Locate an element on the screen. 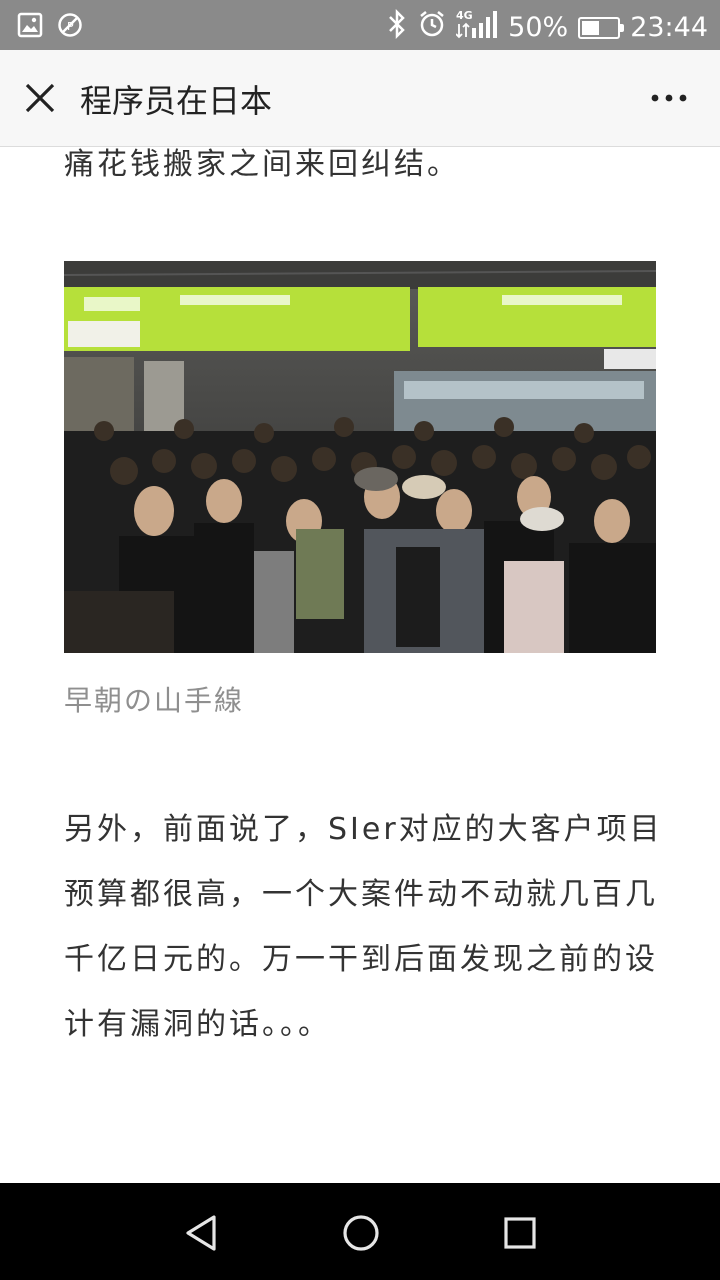 The height and width of the screenshot is (1280, 720). battery-icon is located at coordinates (601, 27).